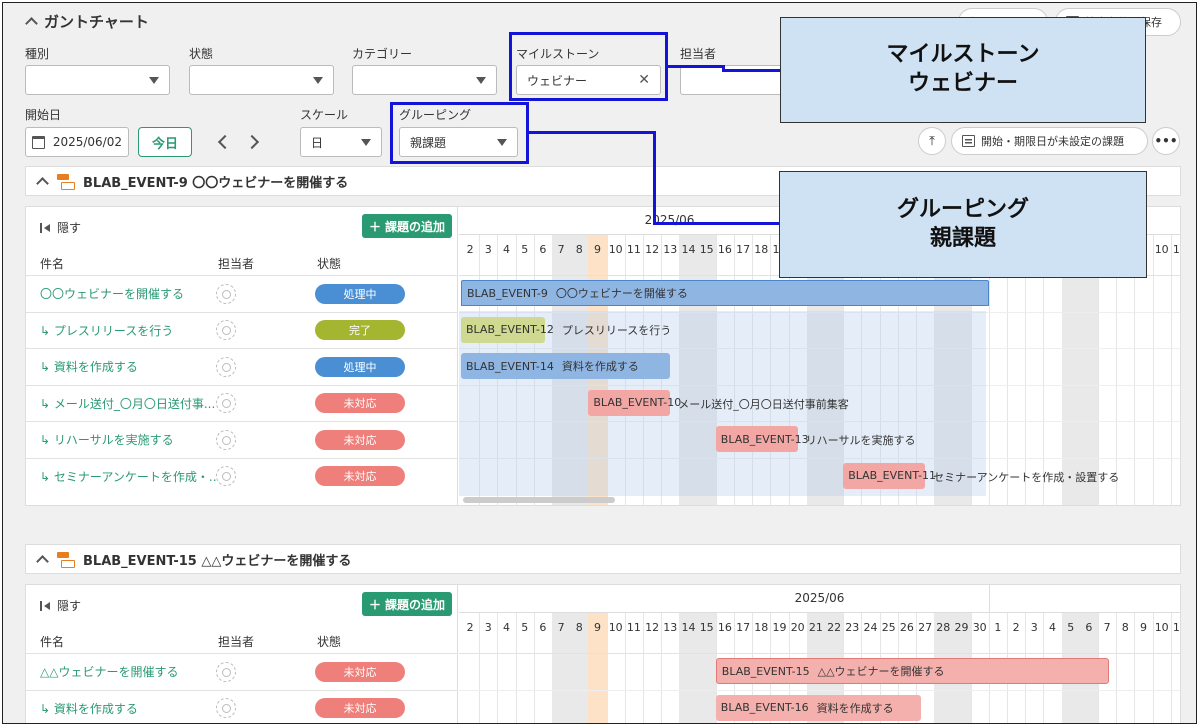 The width and height of the screenshot is (1200, 727). Describe the element at coordinates (1052, 627) in the screenshot. I see `day-label: 4` at that location.